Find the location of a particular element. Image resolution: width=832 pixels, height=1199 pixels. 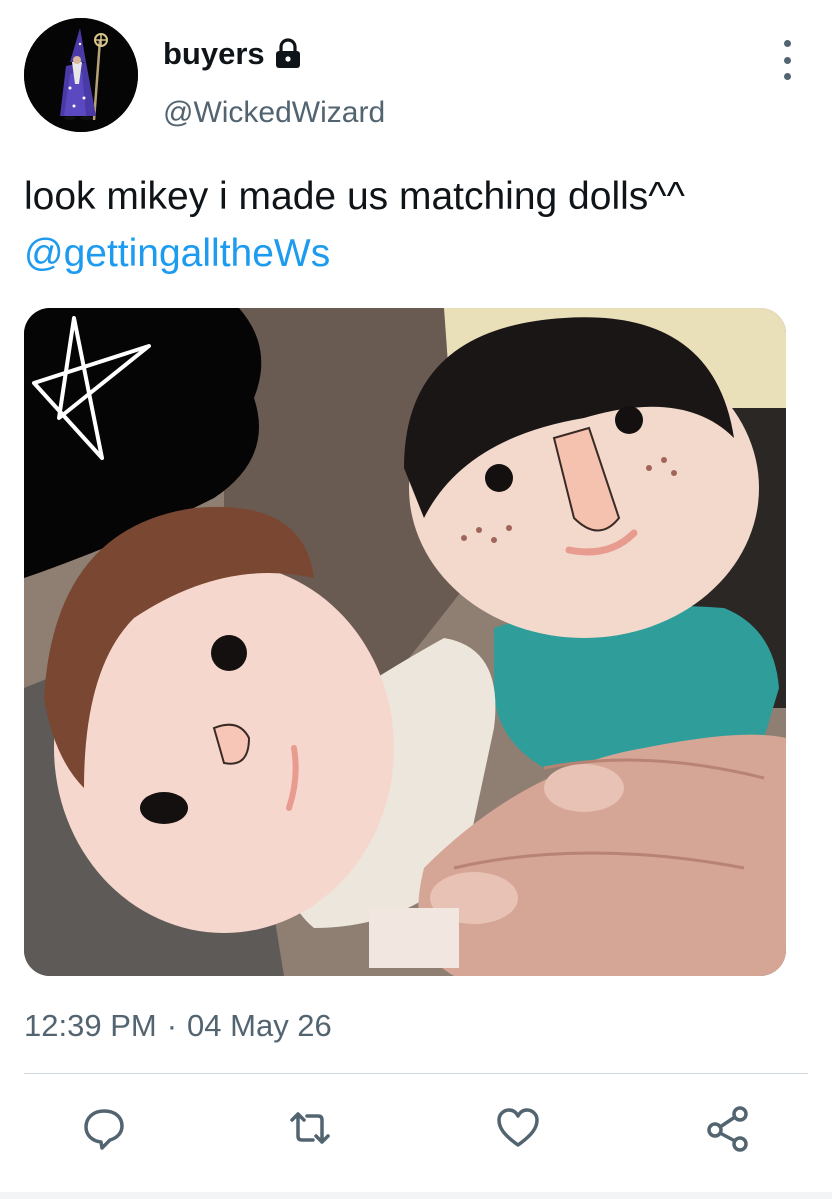

tweet-timestamp: 12:39 PM · 04 May 26 is located at coordinates (178, 1026).